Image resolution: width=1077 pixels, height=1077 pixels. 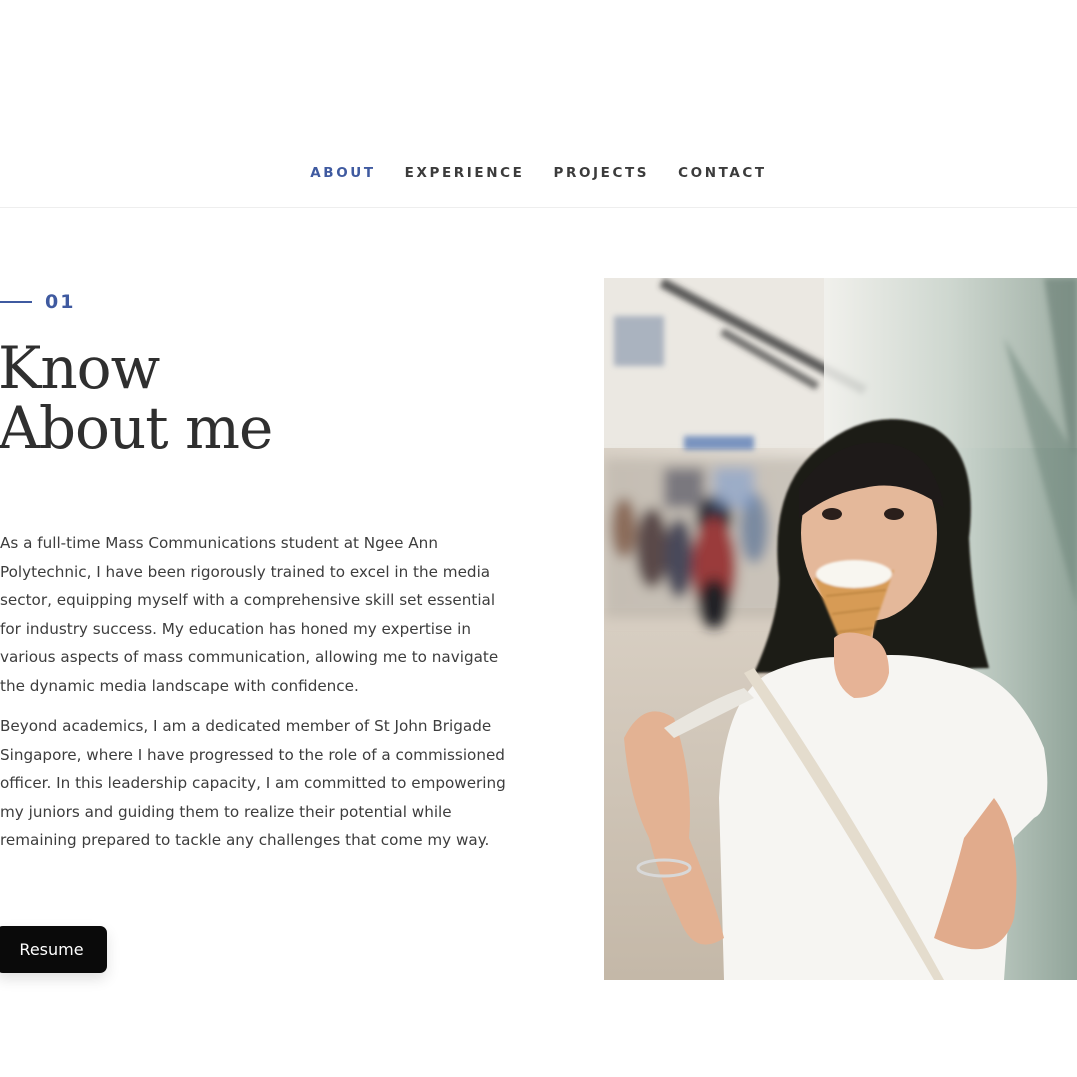 I want to click on nav-item-experience: EXPERIENCE, so click(x=465, y=172).